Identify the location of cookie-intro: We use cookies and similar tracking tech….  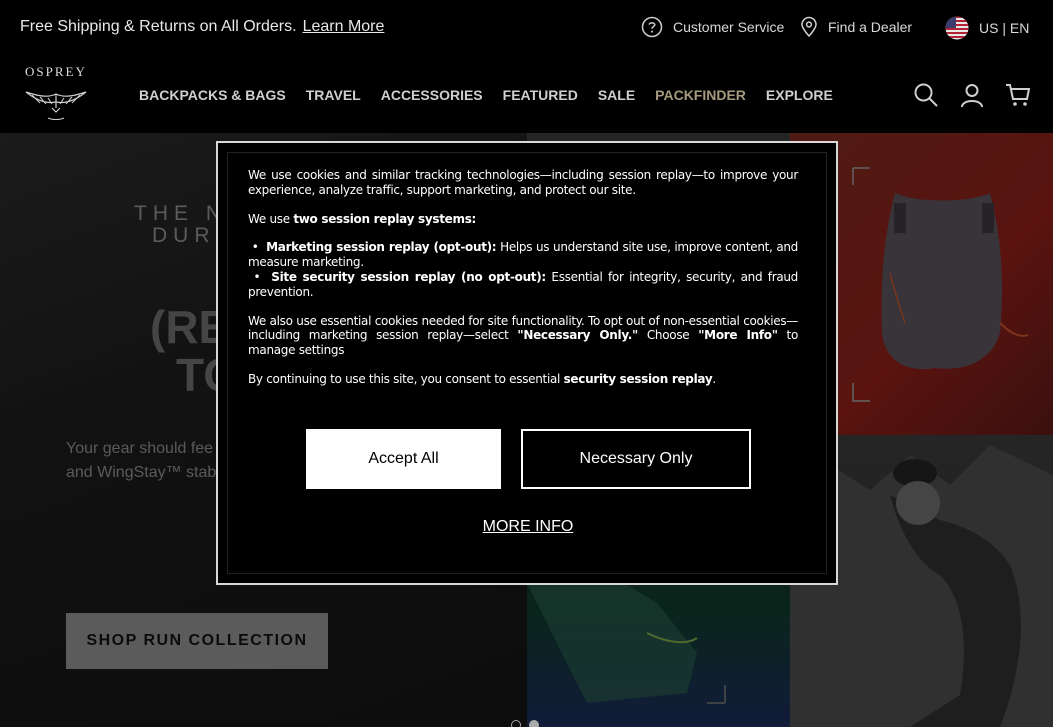
(523, 182).